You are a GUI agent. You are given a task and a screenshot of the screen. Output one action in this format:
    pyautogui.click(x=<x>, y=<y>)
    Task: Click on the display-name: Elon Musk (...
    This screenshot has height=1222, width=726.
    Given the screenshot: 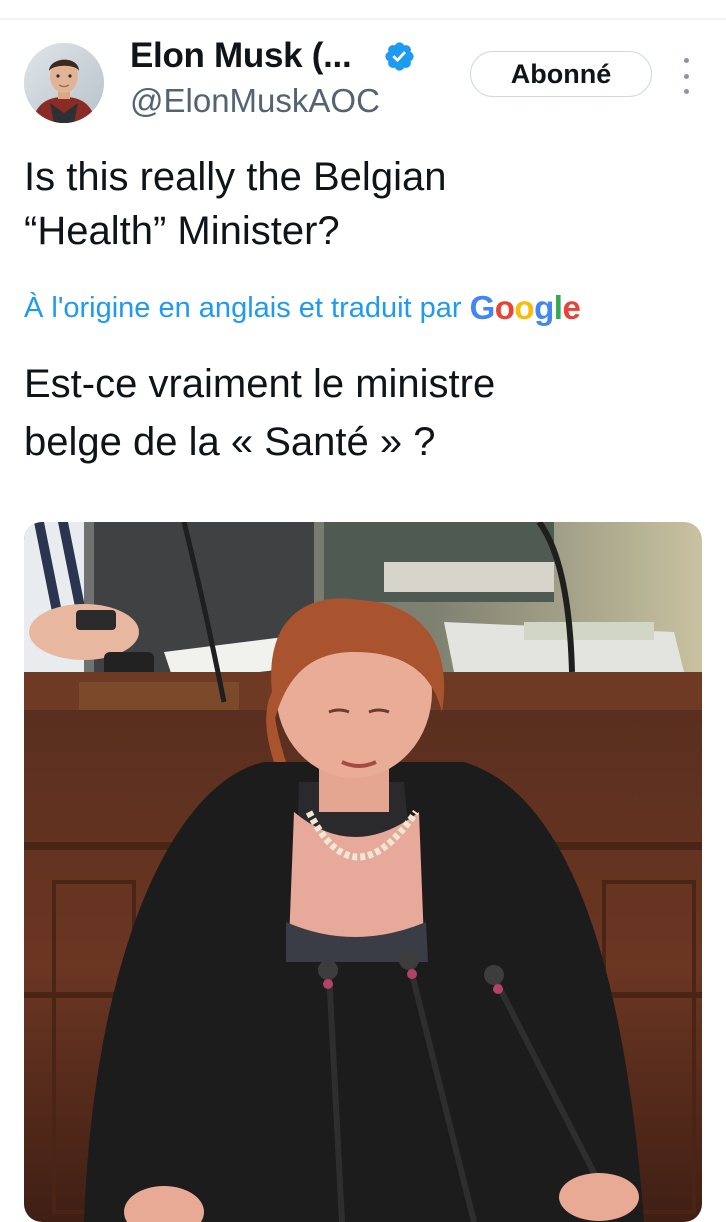 What is the action you would take?
    pyautogui.click(x=241, y=56)
    